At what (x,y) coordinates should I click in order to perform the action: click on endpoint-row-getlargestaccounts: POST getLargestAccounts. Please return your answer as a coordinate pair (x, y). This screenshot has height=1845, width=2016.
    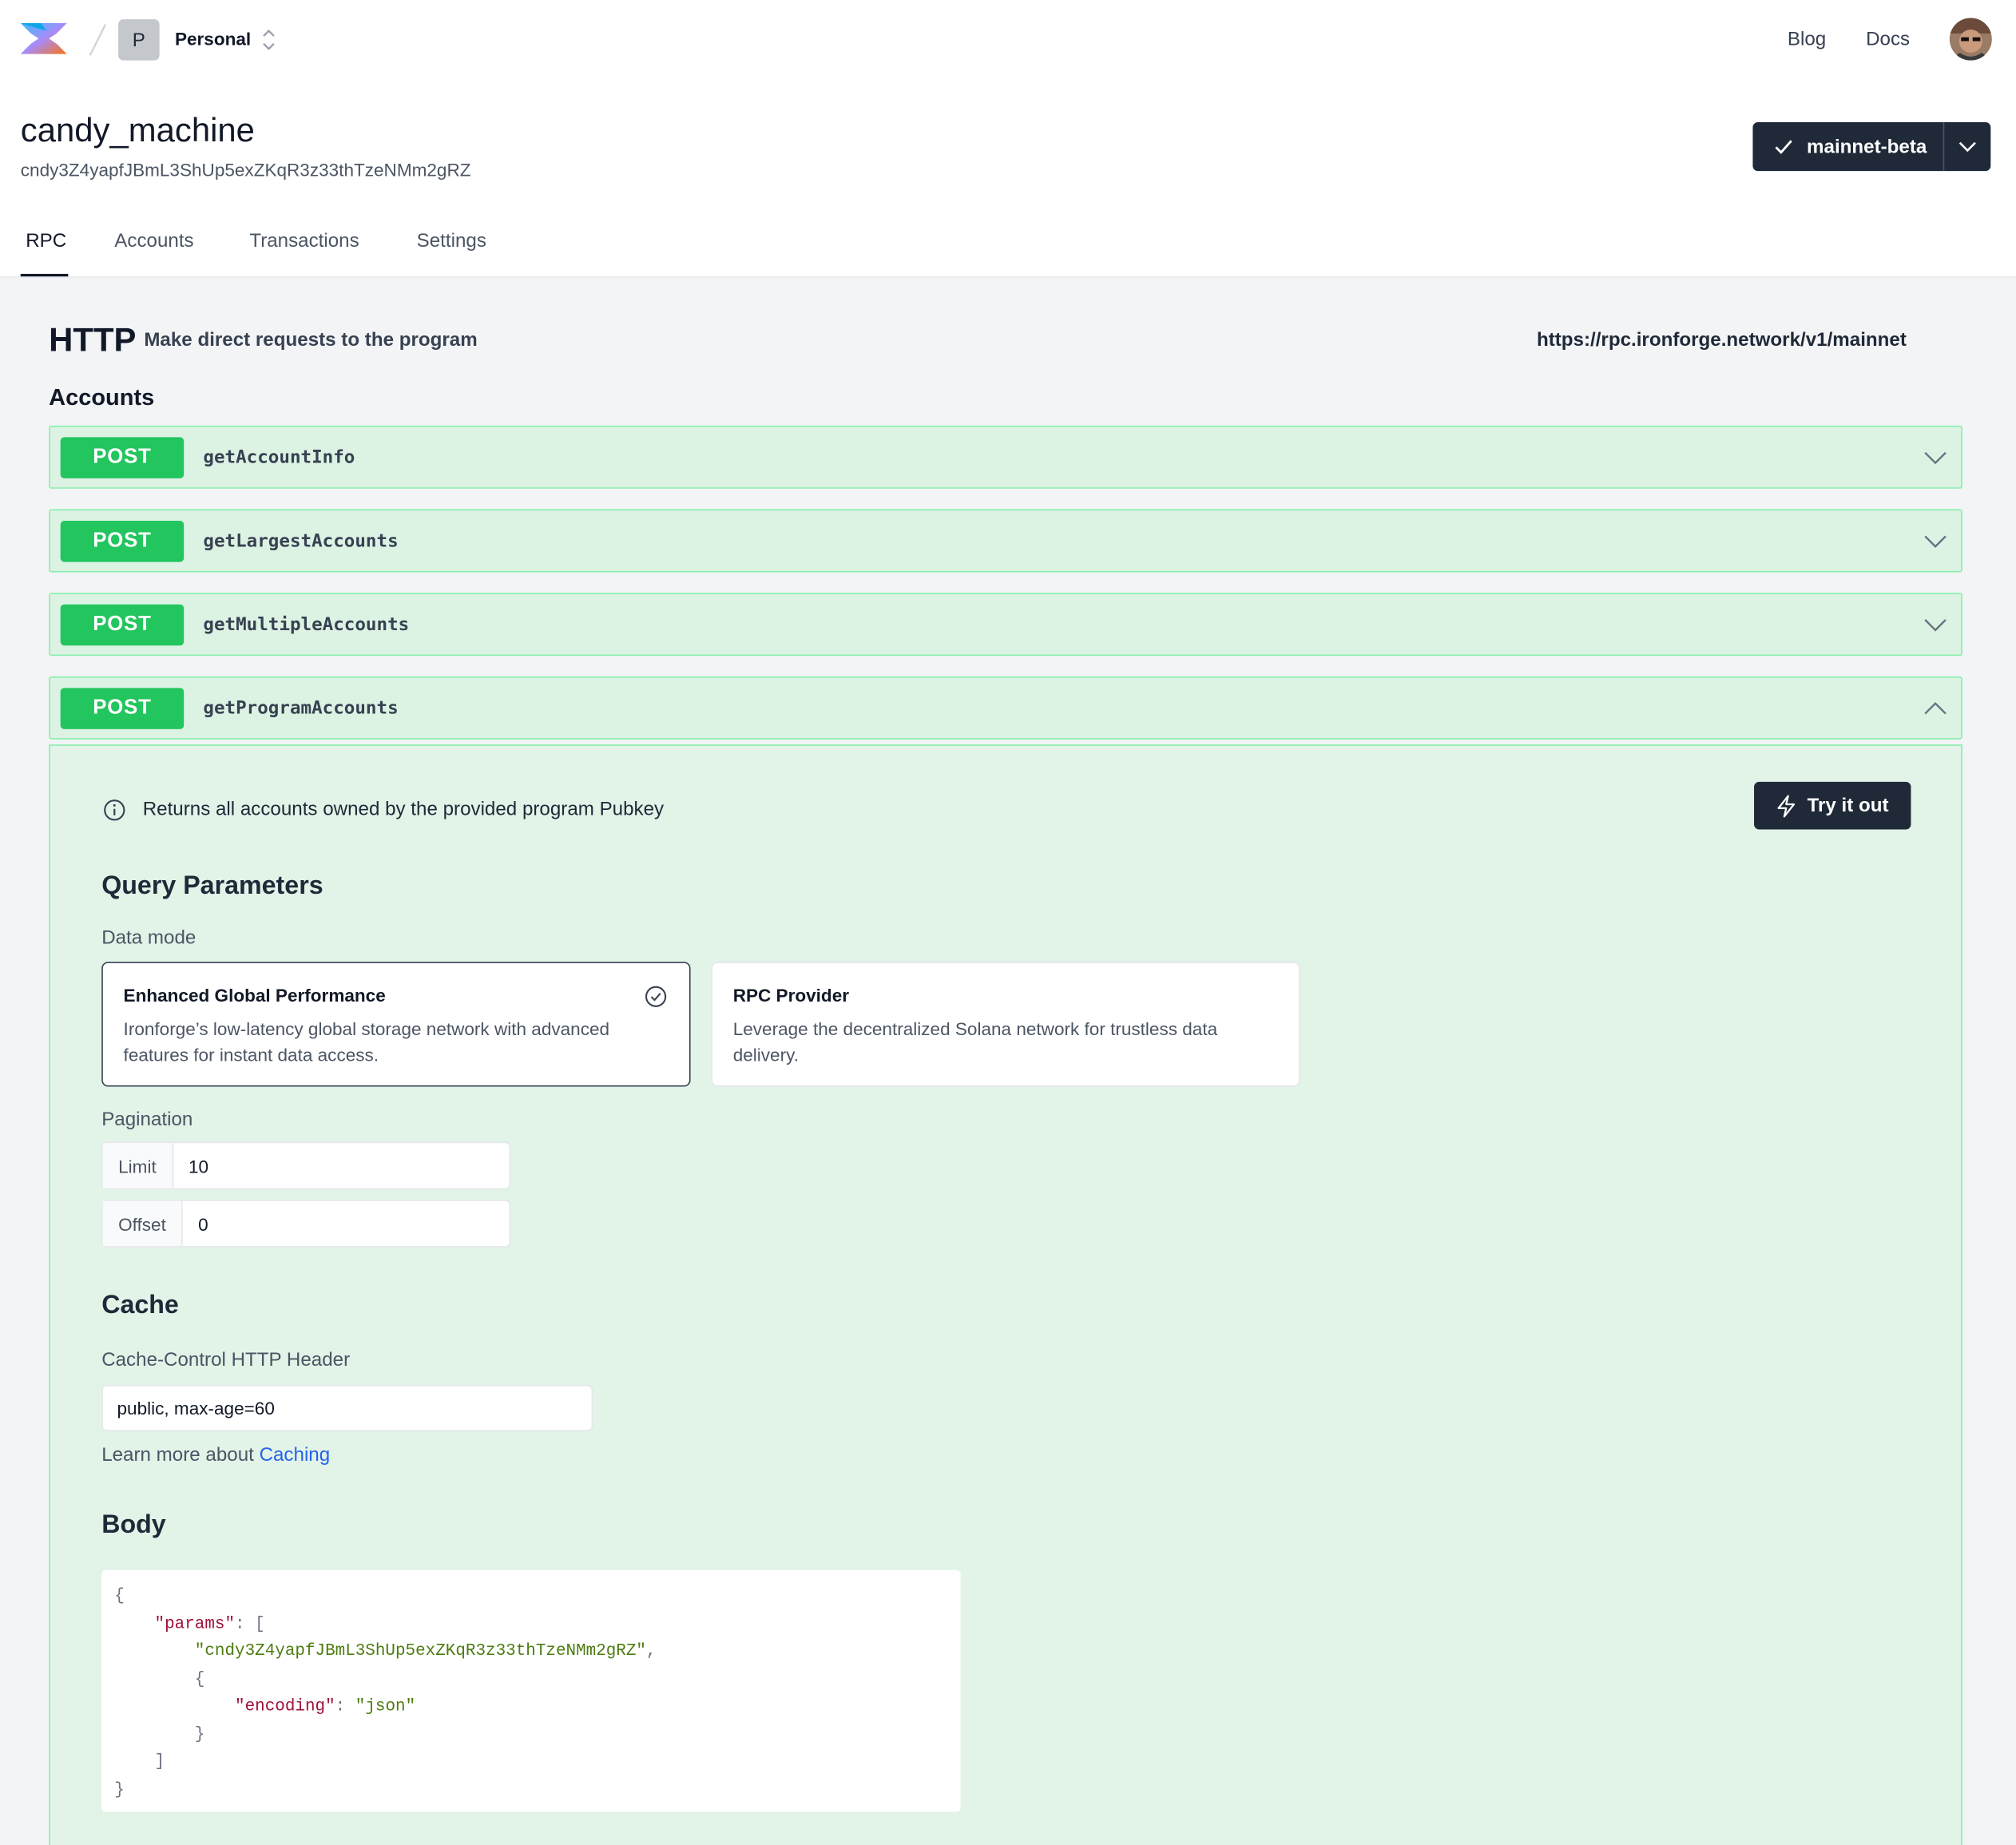
    Looking at the image, I should click on (1005, 541).